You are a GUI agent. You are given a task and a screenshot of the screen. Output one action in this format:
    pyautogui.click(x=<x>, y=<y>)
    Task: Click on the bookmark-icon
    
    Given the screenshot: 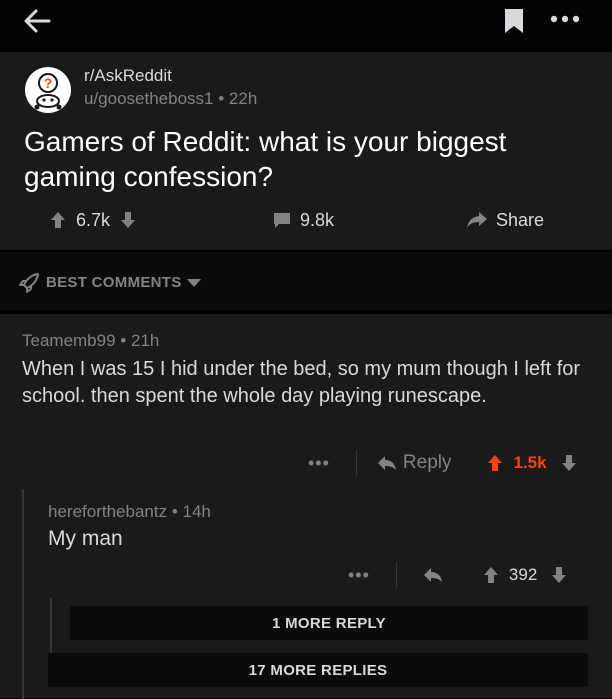 What is the action you would take?
    pyautogui.click(x=514, y=21)
    